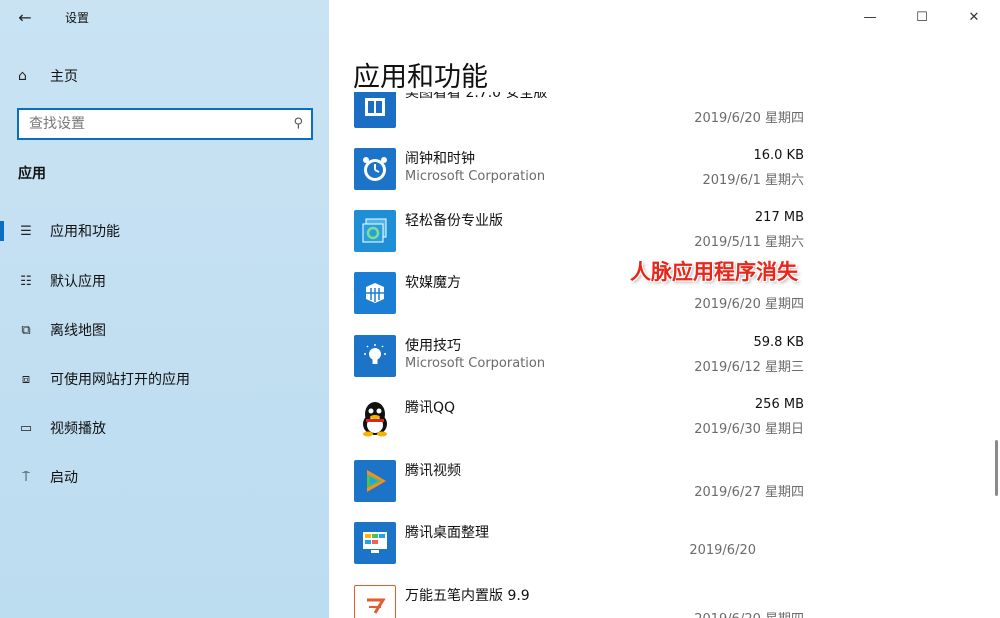 This screenshot has width=1000, height=618. Describe the element at coordinates (164, 477) in the screenshot. I see `sidebar-item-startup: ⍑ 启动` at that location.